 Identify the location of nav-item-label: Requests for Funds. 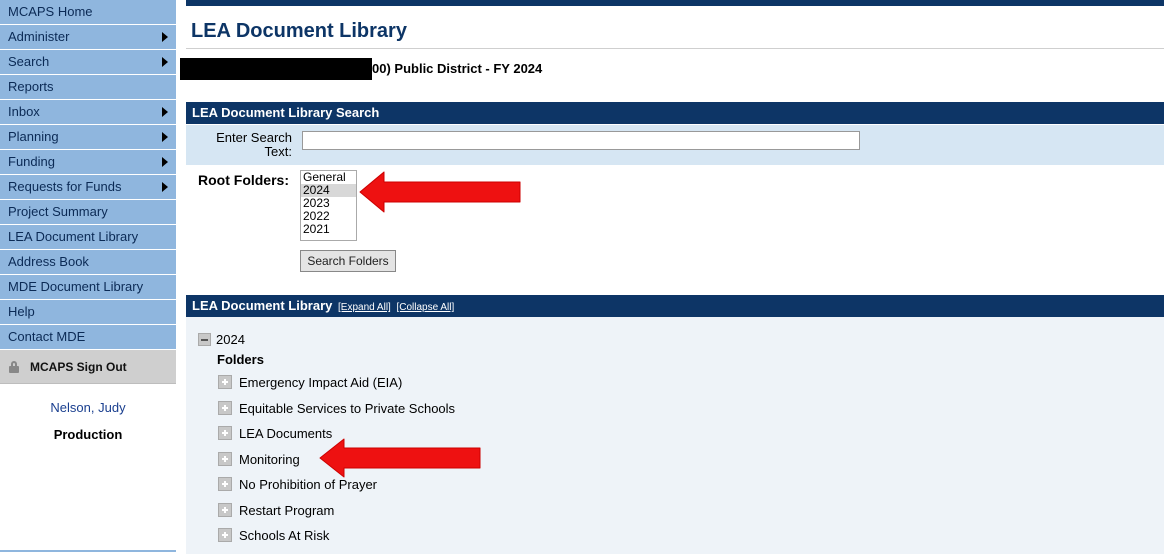
(65, 186).